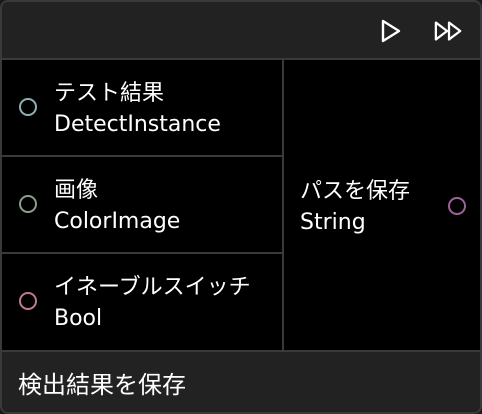 Image resolution: width=482 pixels, height=414 pixels. What do you see at coordinates (78, 318) in the screenshot?
I see `input-port-type: Bool` at bounding box center [78, 318].